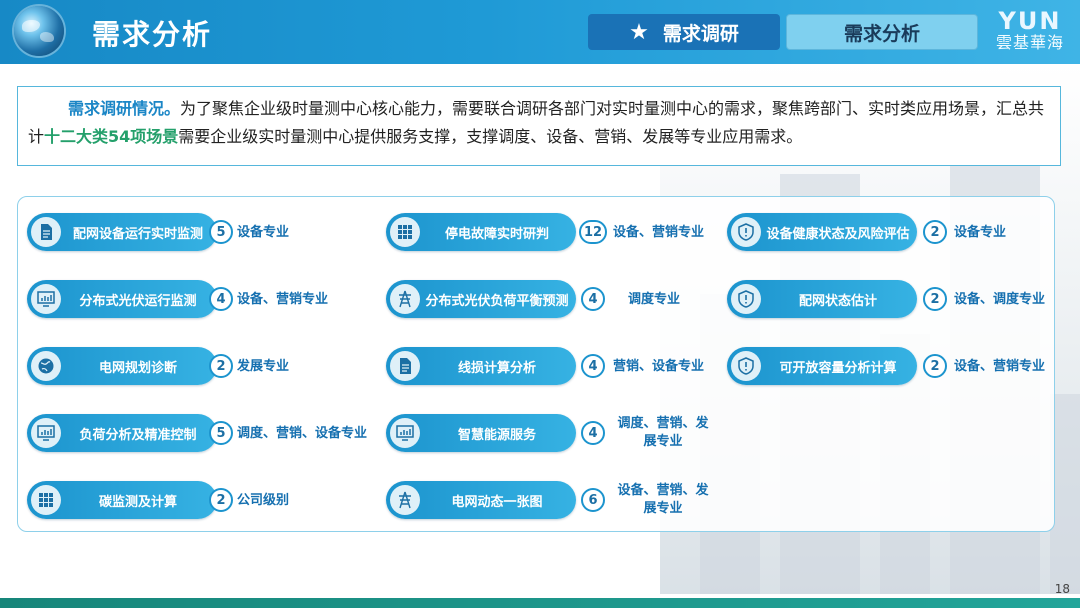  Describe the element at coordinates (263, 500) in the screenshot. I see `scene-specialty: 公司级别` at that location.